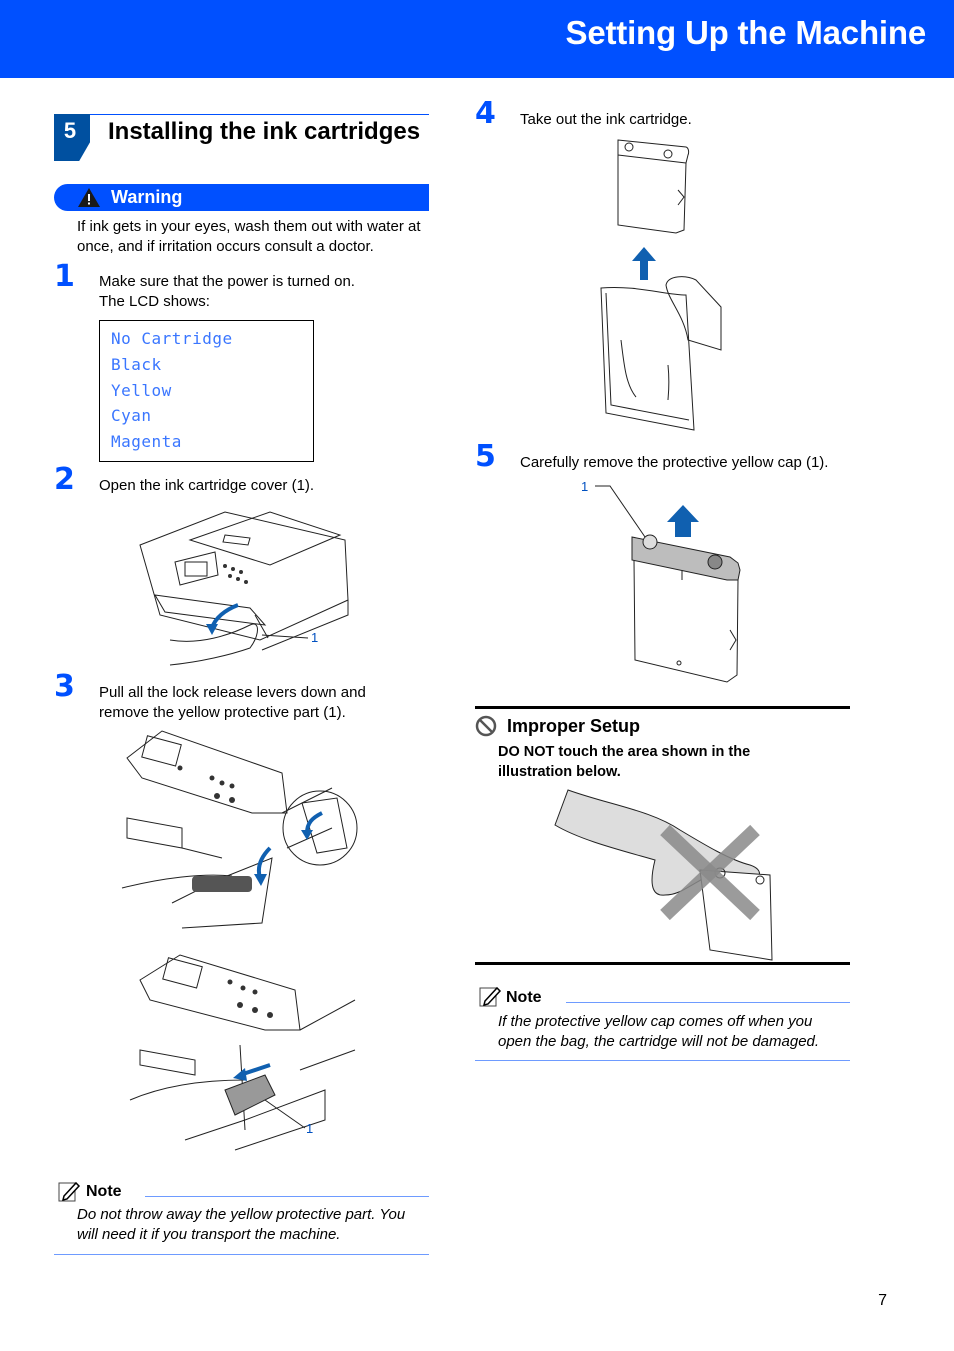  What do you see at coordinates (259, 114) in the screenshot?
I see `section-rule` at bounding box center [259, 114].